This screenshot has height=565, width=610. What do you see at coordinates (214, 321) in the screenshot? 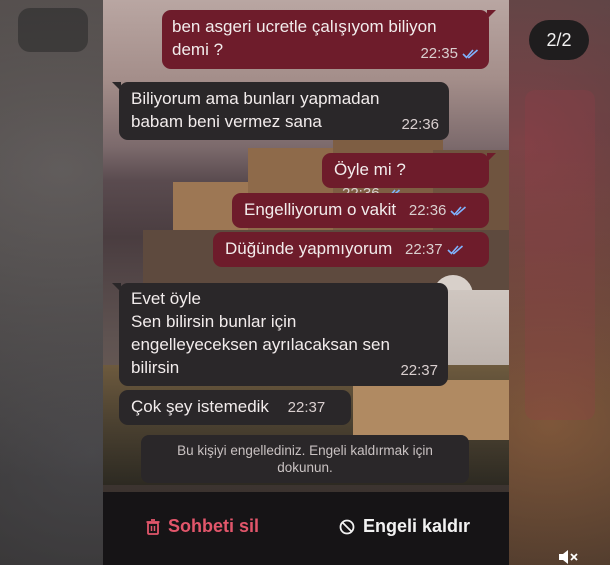
I see `message-text-line: Sen bilirsin bunlar için` at bounding box center [214, 321].